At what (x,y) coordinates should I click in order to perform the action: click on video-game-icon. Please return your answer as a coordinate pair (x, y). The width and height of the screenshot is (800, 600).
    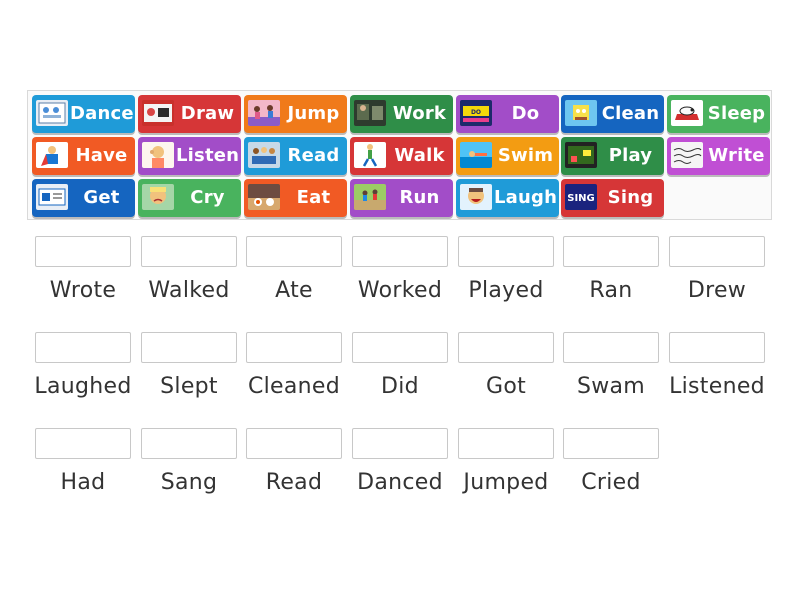
    Looking at the image, I should click on (581, 155).